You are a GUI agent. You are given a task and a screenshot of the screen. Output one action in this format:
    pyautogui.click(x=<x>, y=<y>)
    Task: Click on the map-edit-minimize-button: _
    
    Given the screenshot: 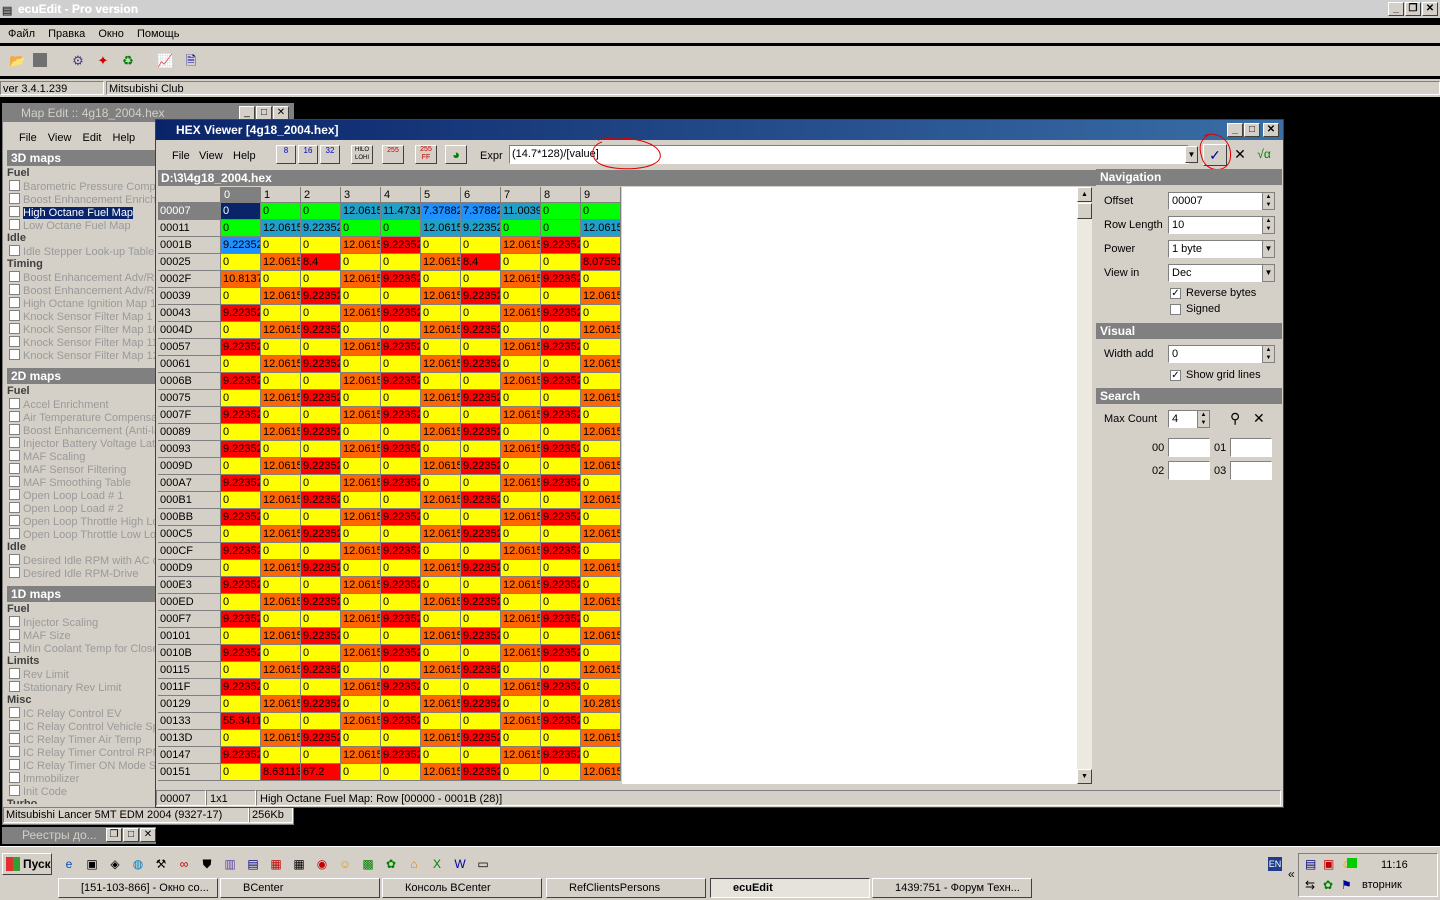 What is the action you would take?
    pyautogui.click(x=247, y=113)
    